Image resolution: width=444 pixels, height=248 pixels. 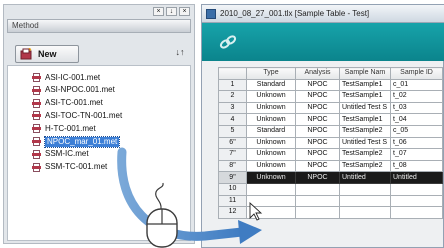 What do you see at coordinates (317, 73) in the screenshot?
I see `column-header-analysis: Analysis` at bounding box center [317, 73].